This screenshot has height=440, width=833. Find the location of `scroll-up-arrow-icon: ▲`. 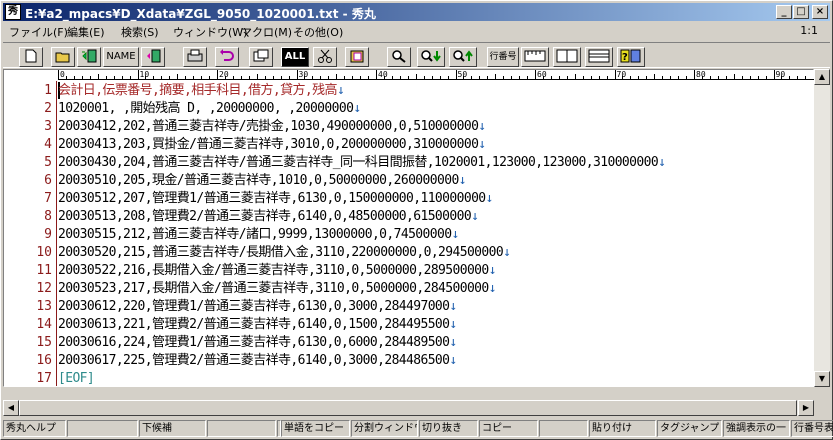

scroll-up-arrow-icon: ▲ is located at coordinates (822, 77).